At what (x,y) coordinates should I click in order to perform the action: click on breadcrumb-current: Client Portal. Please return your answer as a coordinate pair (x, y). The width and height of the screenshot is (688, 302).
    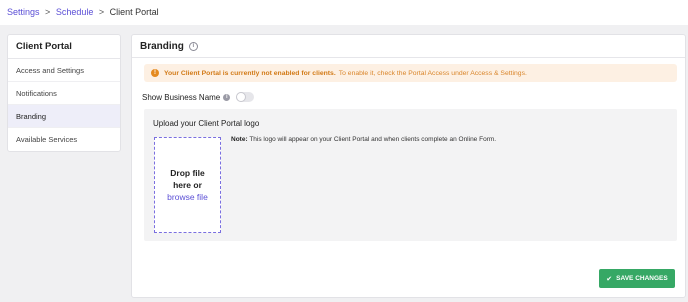
    Looking at the image, I should click on (134, 12).